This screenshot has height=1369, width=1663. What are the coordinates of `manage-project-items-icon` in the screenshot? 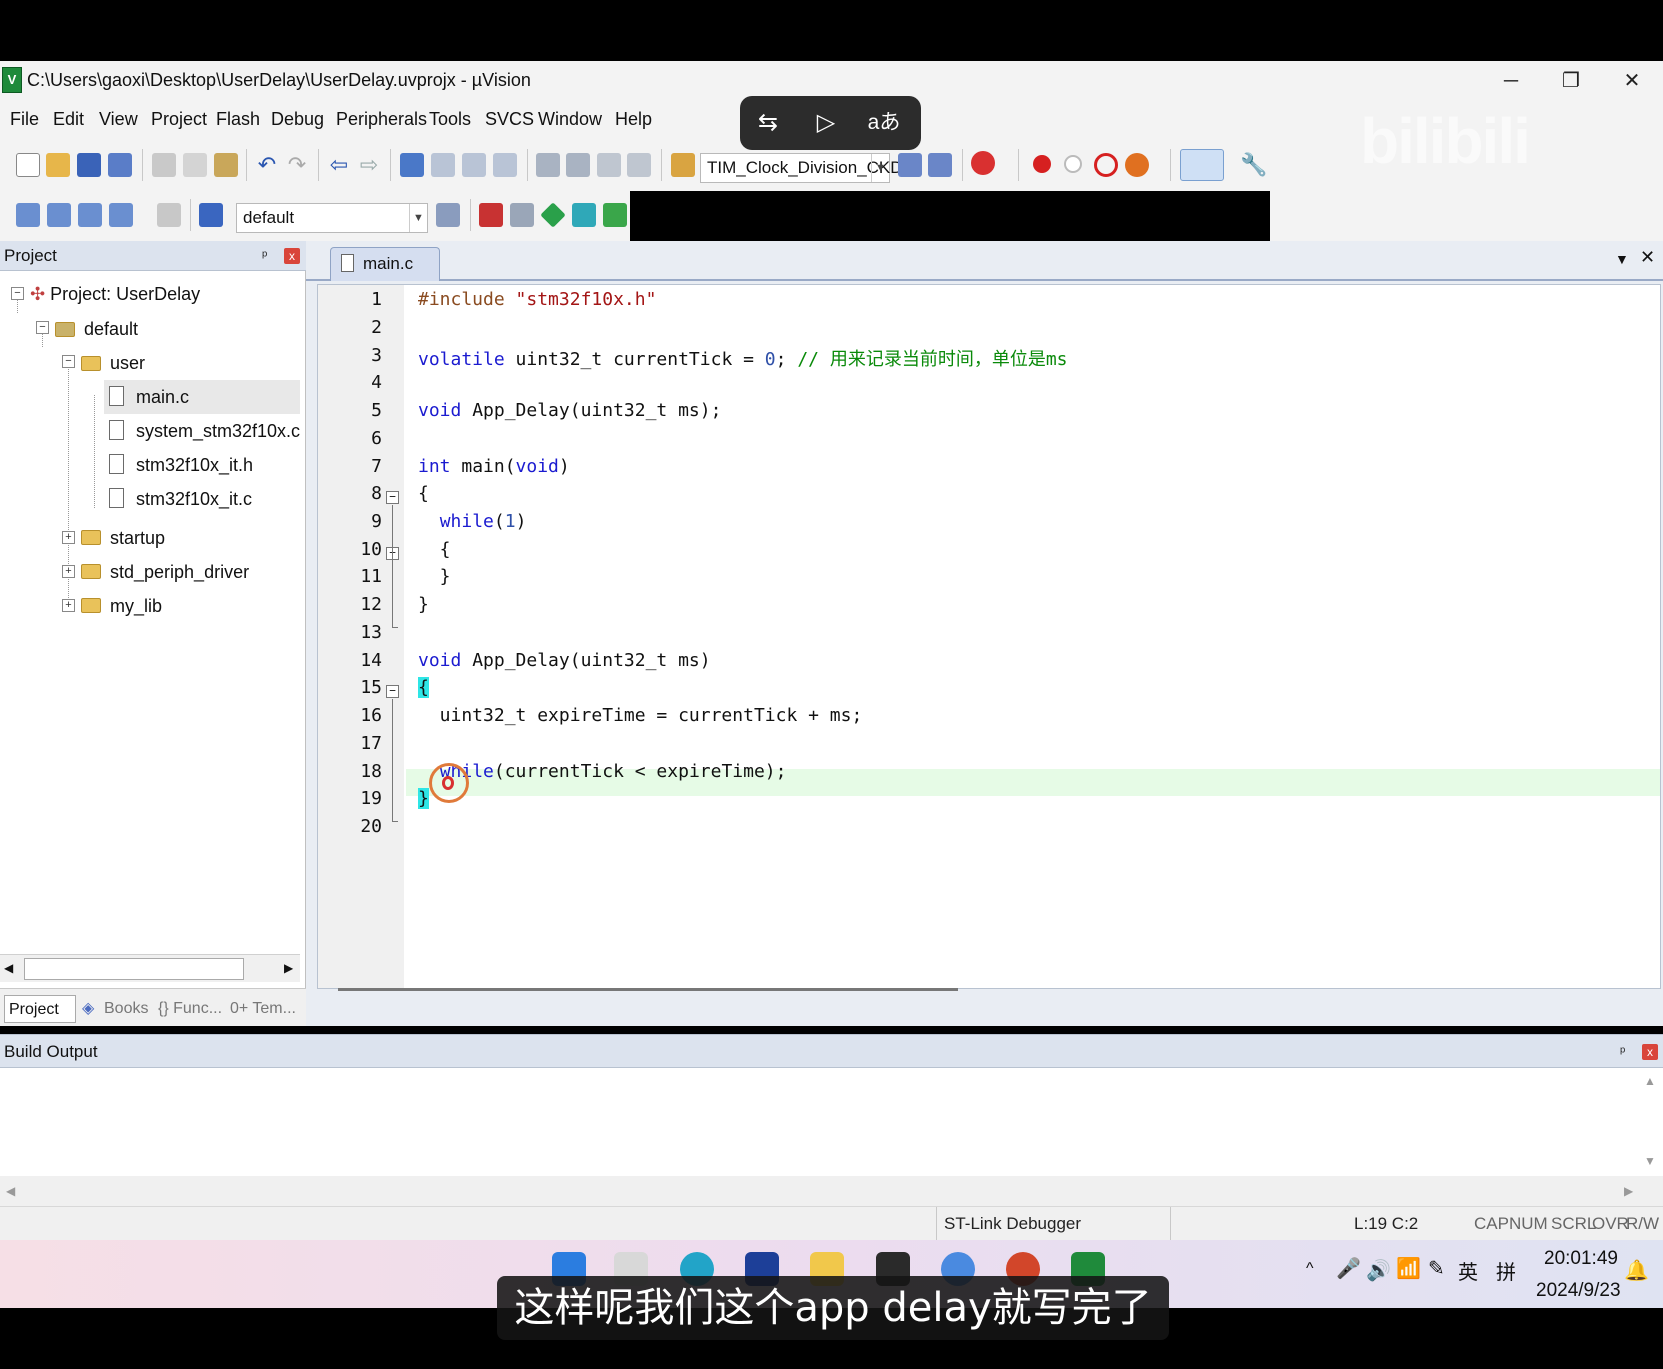 It's located at (491, 215).